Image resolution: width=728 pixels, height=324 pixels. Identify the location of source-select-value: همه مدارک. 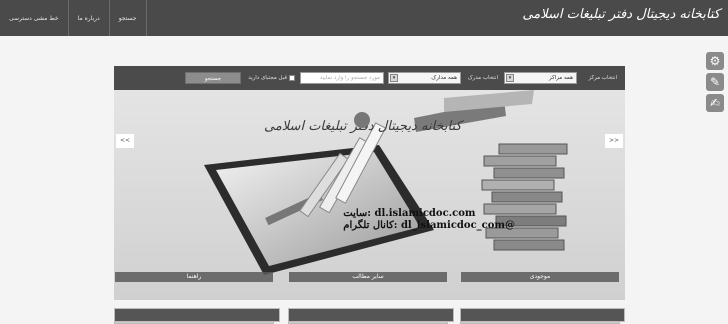
(444, 78).